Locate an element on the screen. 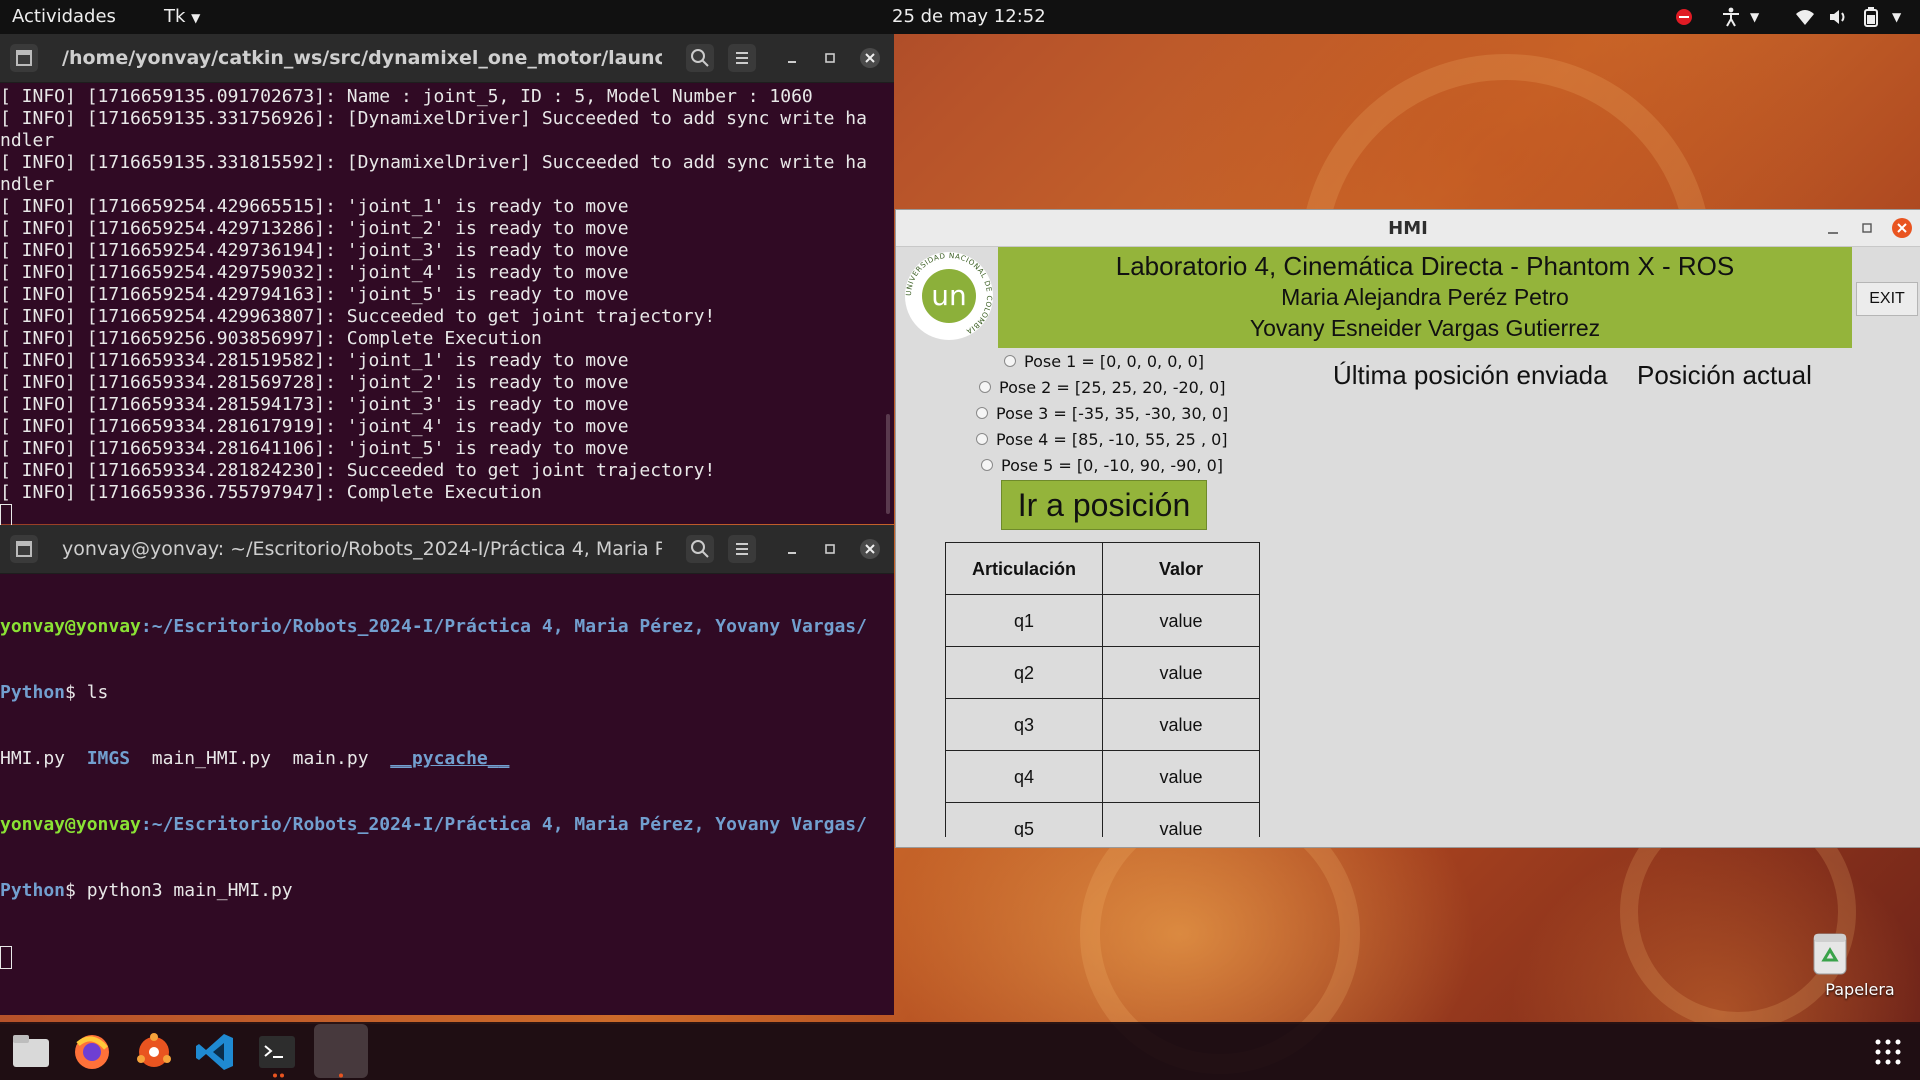 The width and height of the screenshot is (1920, 1080). pose-1-radio: Pose 1 = [0, 0, 0, 0, 0] is located at coordinates (1104, 361).